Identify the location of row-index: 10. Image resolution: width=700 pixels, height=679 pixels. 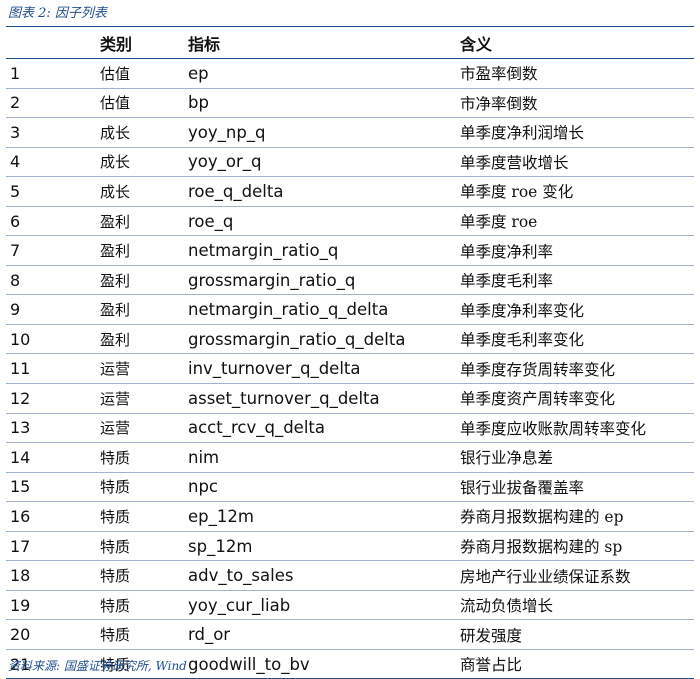
(20, 339).